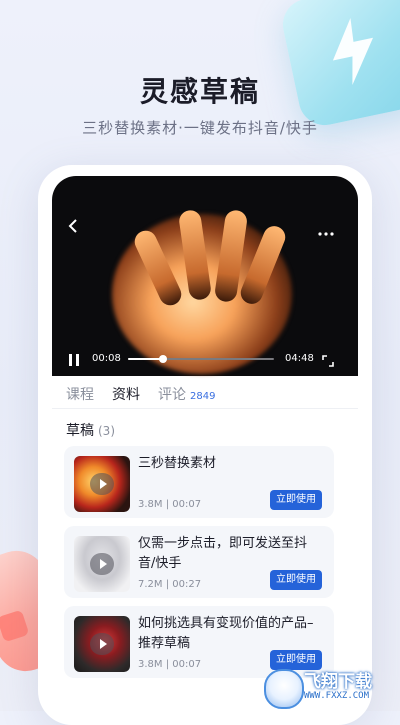  What do you see at coordinates (74, 361) in the screenshot?
I see `pause-icon` at bounding box center [74, 361].